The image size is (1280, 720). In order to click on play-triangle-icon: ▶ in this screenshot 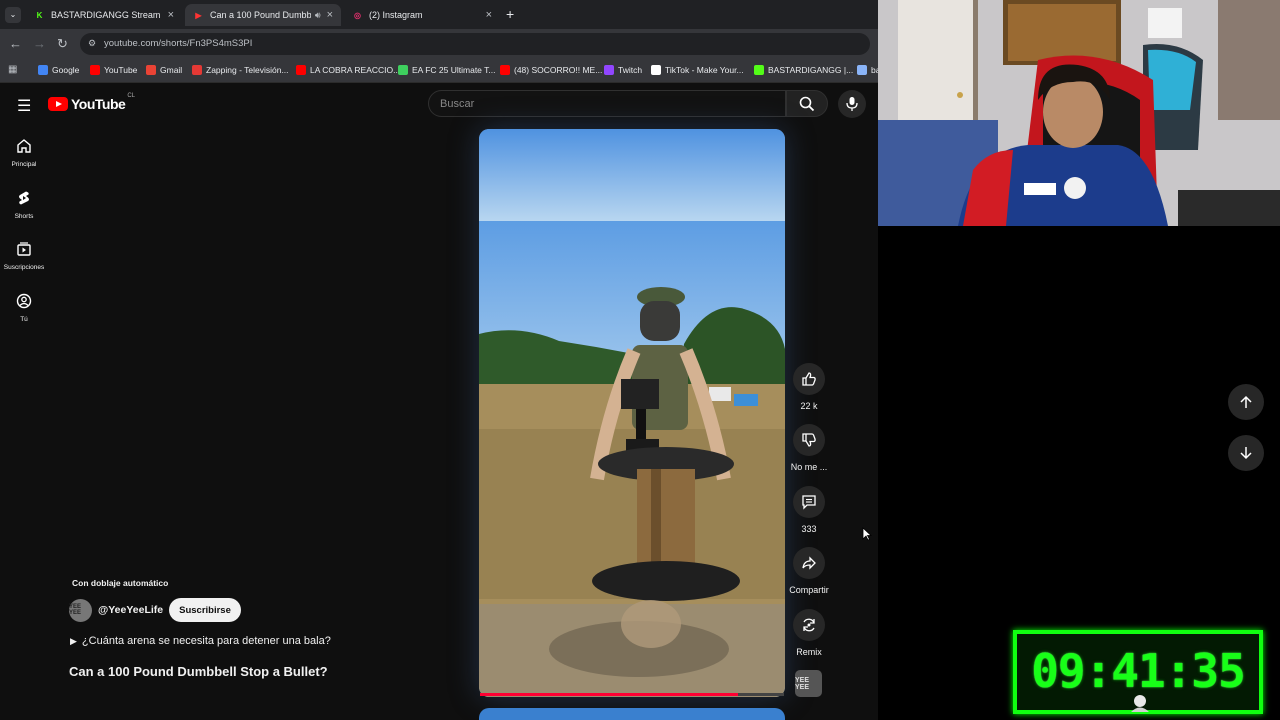, I will do `click(73, 640)`.